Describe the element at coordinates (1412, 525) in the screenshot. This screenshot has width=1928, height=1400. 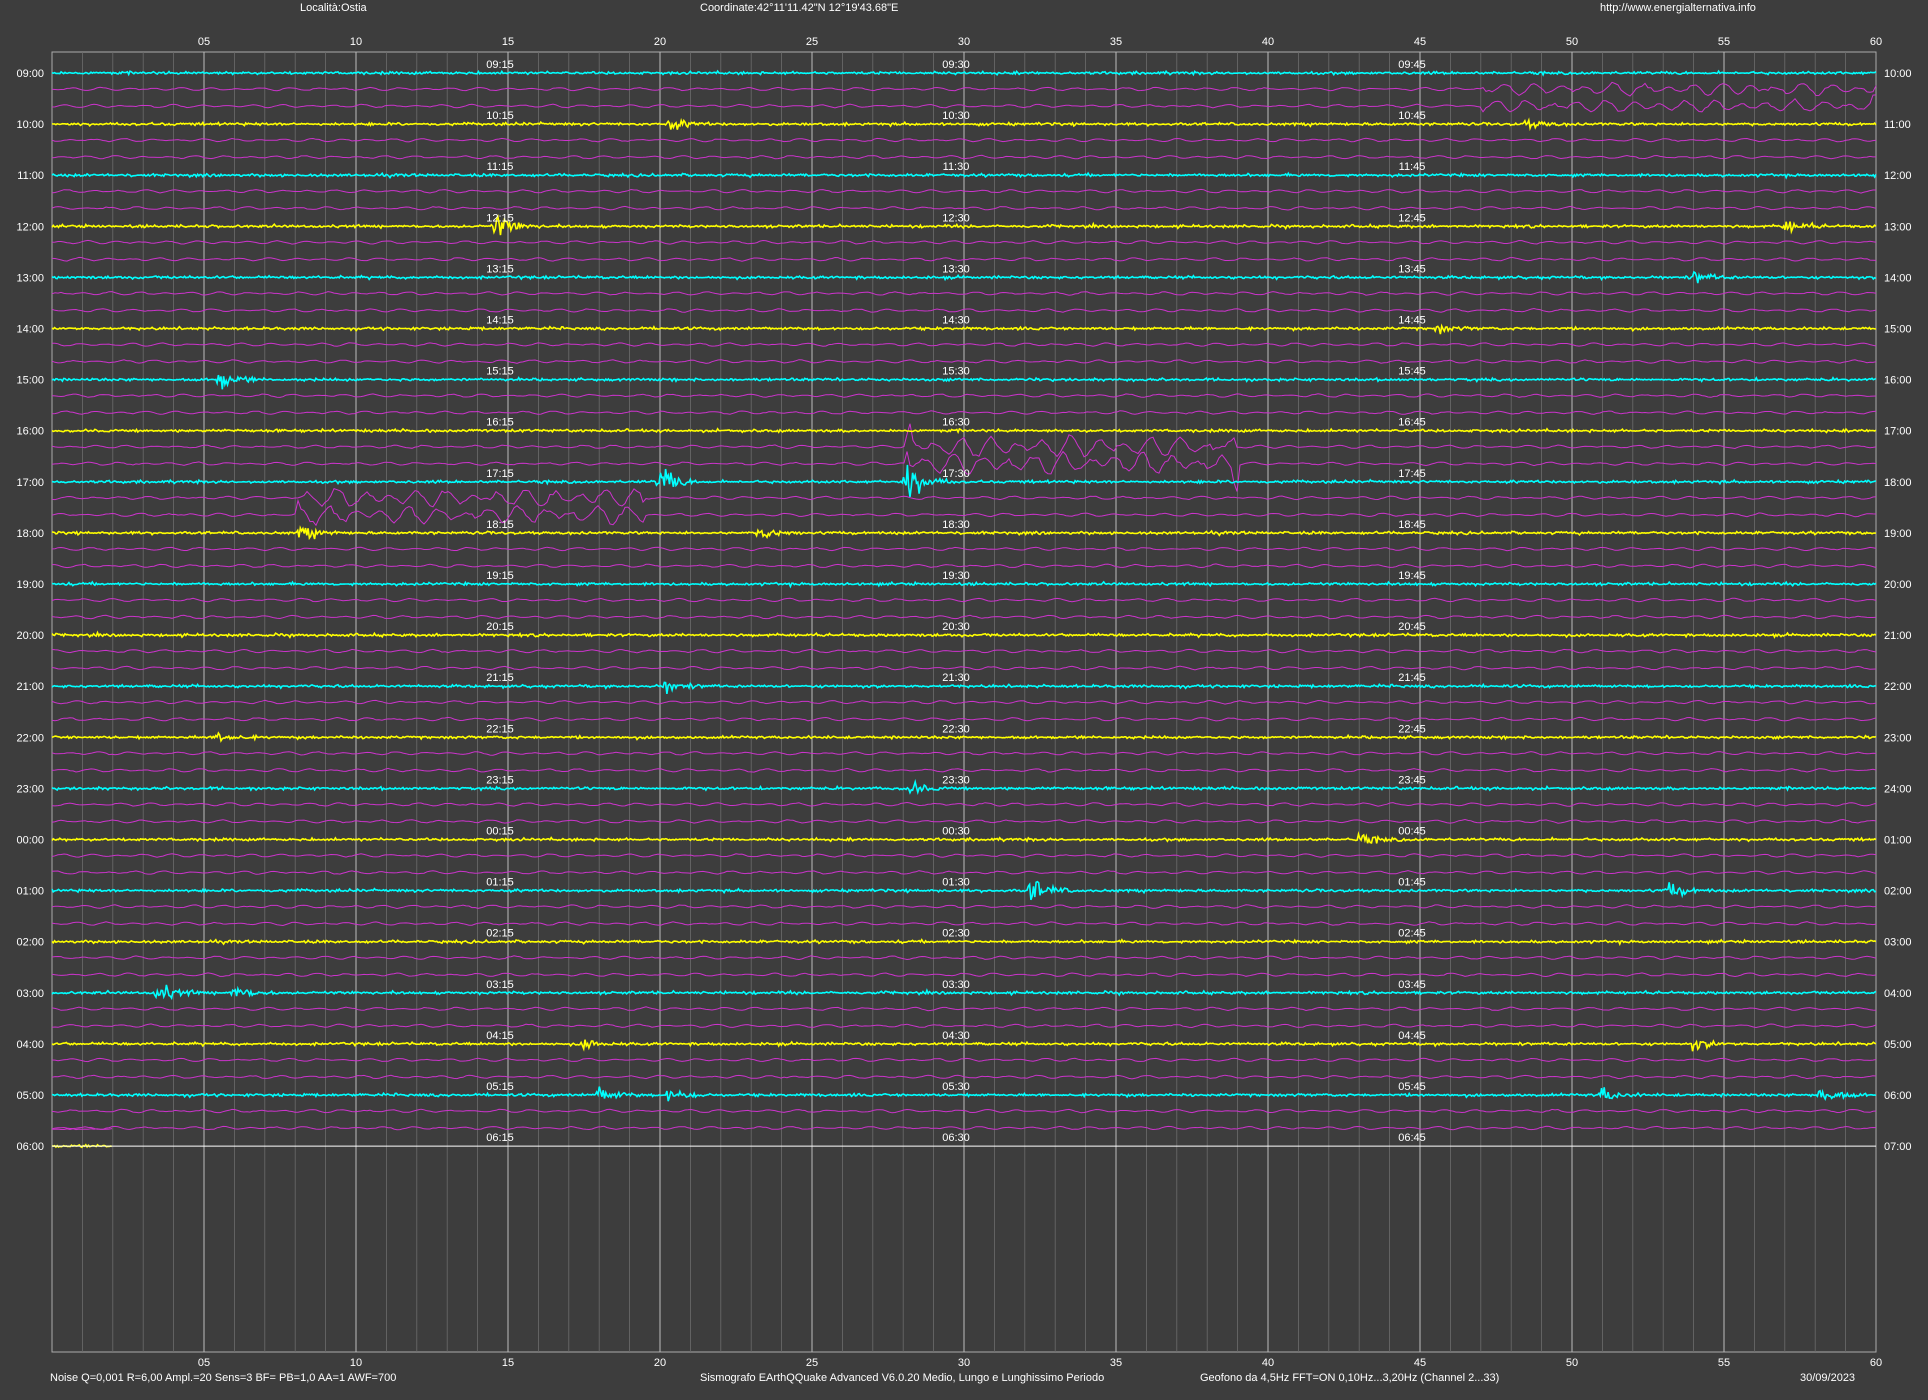
I see `quarter-time-label: 18:45` at that location.